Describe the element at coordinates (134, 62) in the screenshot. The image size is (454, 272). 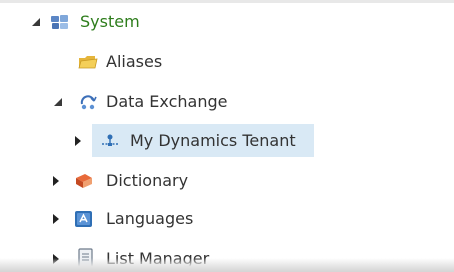
I see `tree-item-label-aliases: Aliases` at that location.